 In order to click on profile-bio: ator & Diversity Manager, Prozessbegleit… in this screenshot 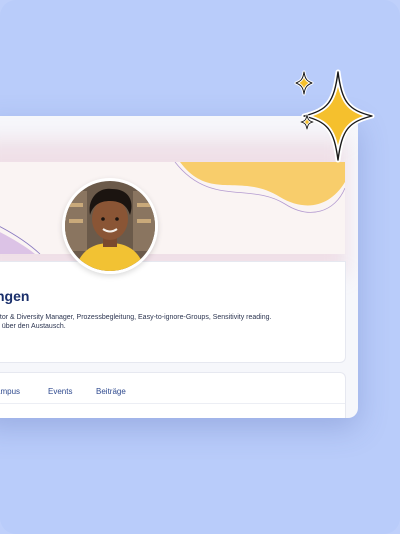, I will do `click(135, 322)`.